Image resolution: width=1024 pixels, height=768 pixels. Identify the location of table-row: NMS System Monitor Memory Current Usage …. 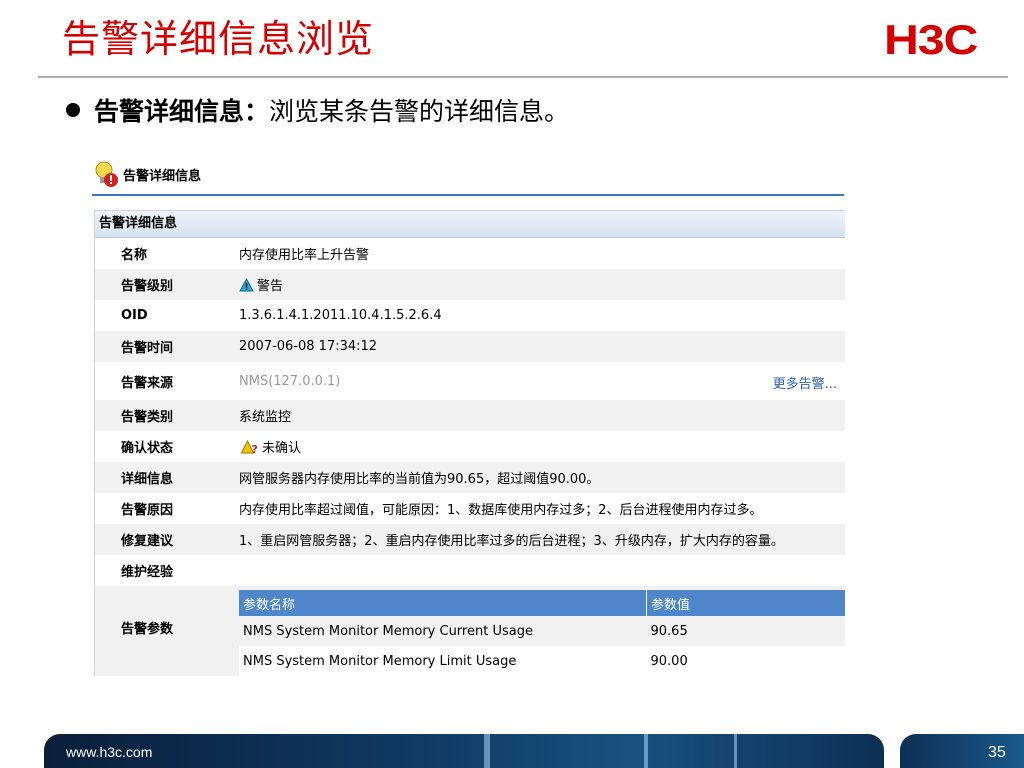
(542, 631).